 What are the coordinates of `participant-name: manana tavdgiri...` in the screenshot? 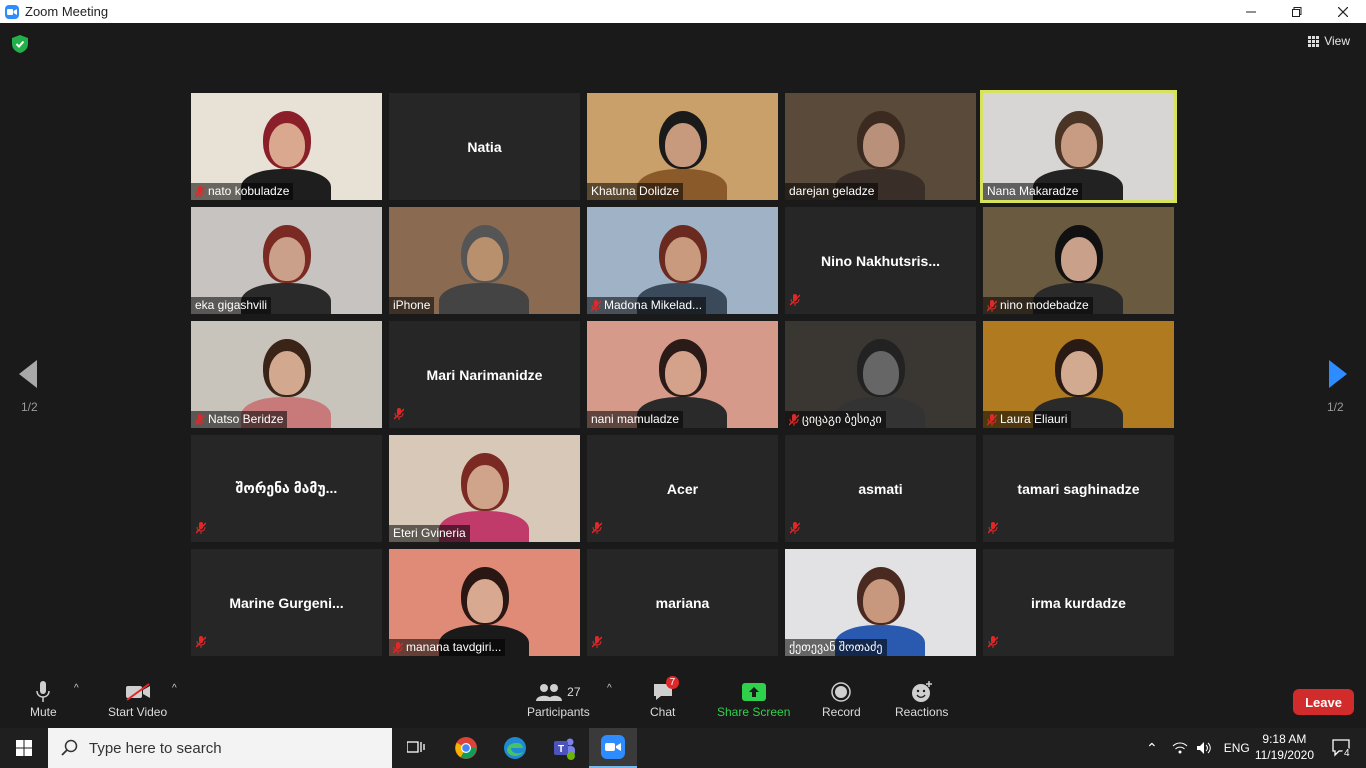 It's located at (454, 647).